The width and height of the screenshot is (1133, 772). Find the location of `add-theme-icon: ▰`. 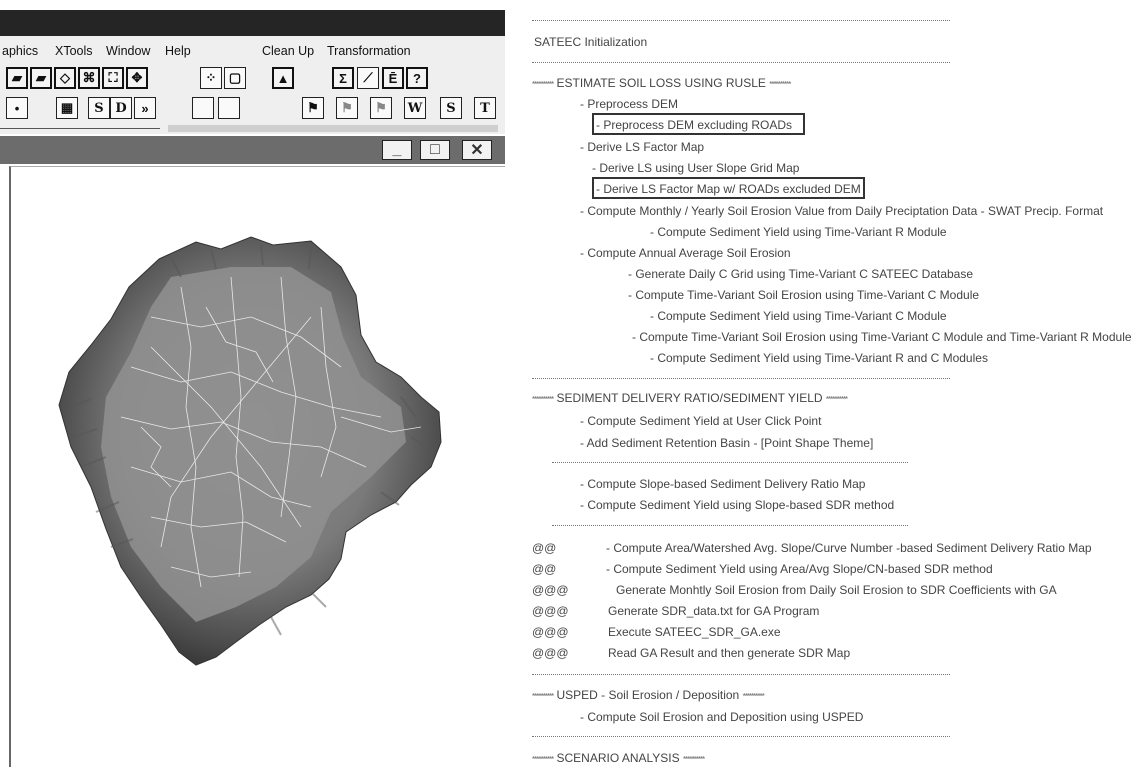

add-theme-icon: ▰ is located at coordinates (41, 77).